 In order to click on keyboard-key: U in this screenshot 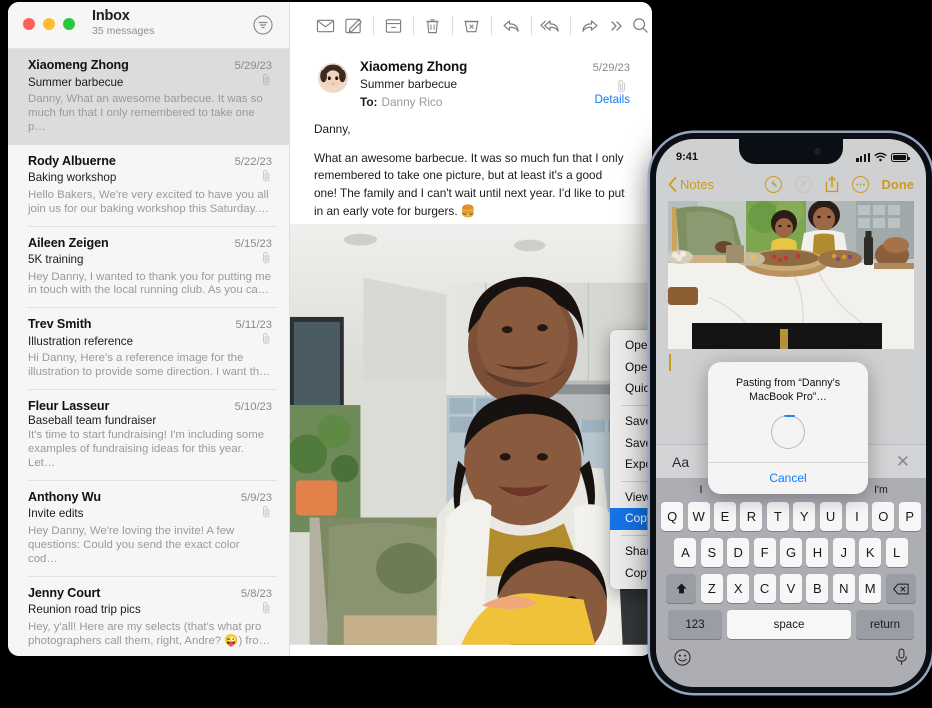, I will do `click(830, 516)`.